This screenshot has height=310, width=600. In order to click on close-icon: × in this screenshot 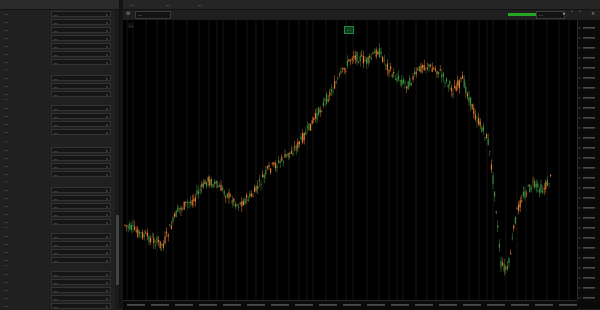, I will do `click(593, 14)`.